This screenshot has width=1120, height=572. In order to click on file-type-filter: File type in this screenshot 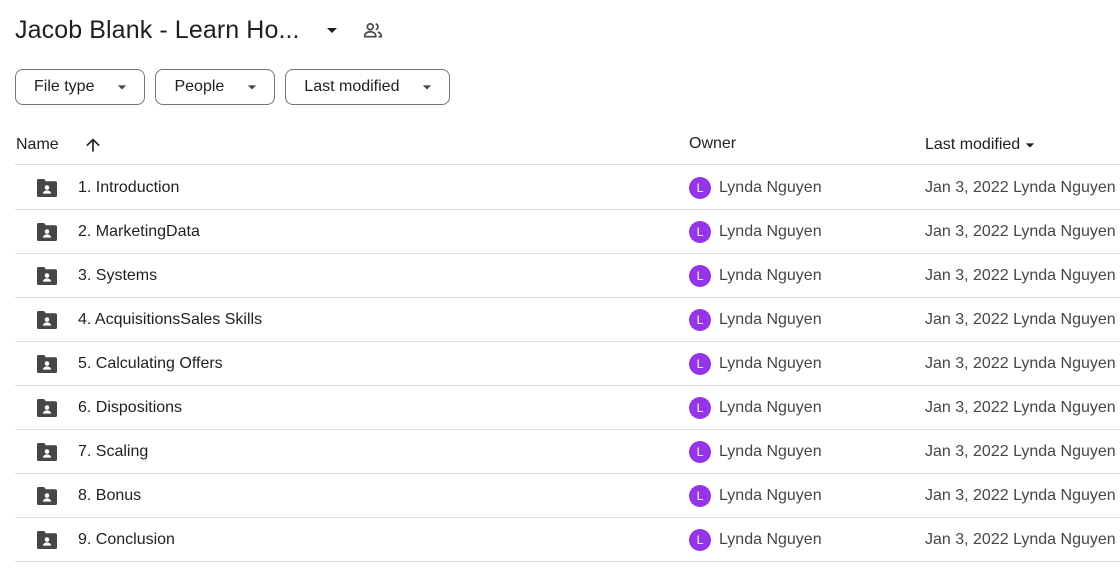, I will do `click(80, 87)`.